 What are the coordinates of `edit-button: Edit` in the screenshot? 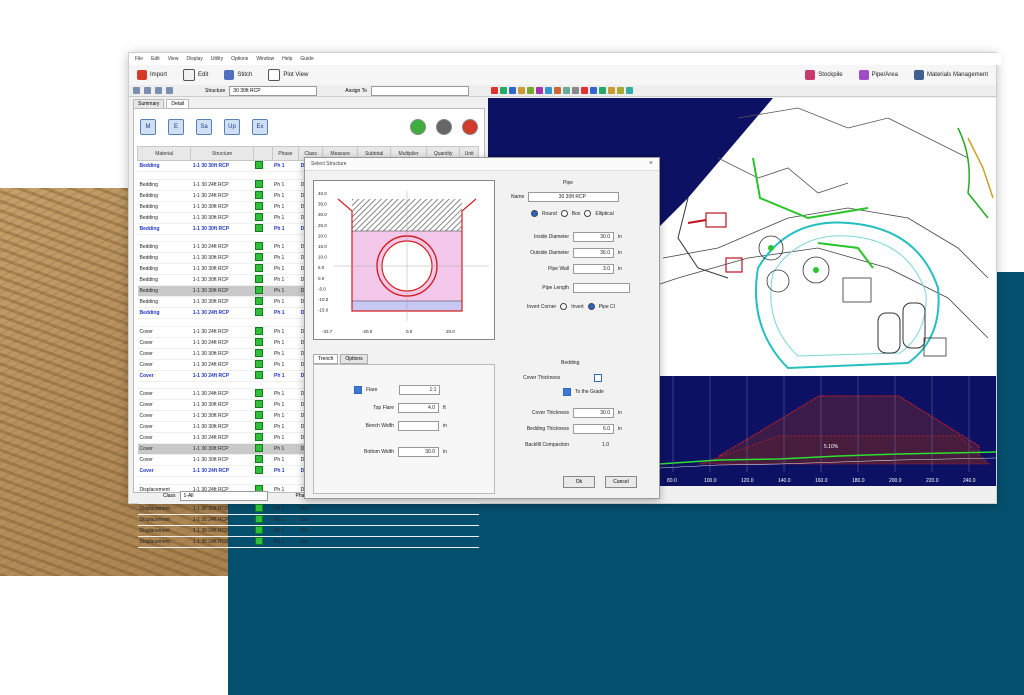 It's located at (195, 75).